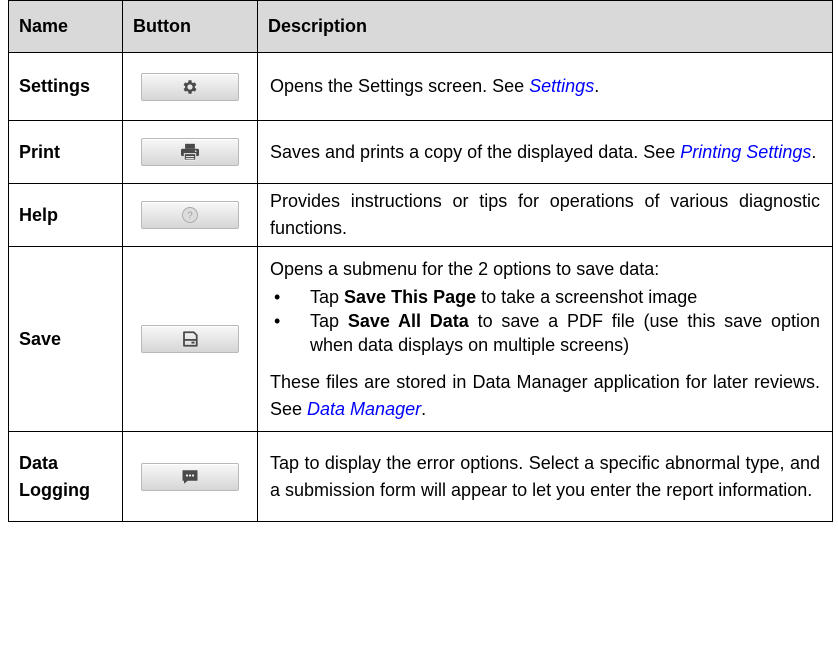 The width and height of the screenshot is (838, 660). Describe the element at coordinates (65, 476) in the screenshot. I see `row-name: Data Logging` at that location.